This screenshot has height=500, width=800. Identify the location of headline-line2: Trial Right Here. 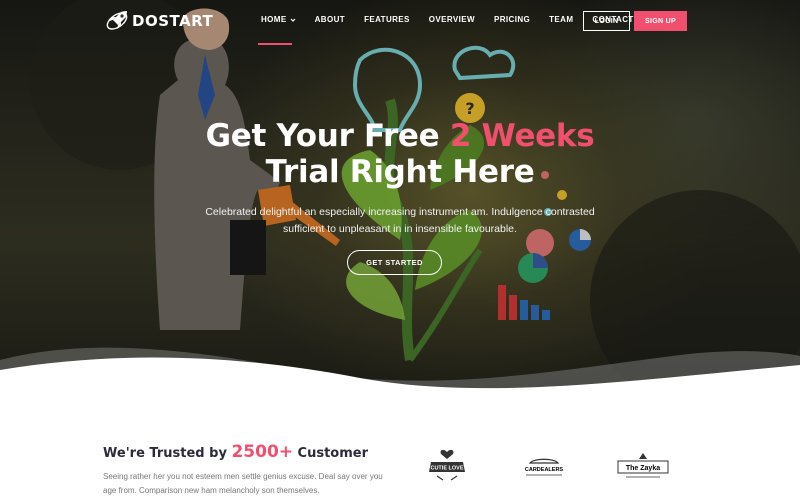
(400, 172).